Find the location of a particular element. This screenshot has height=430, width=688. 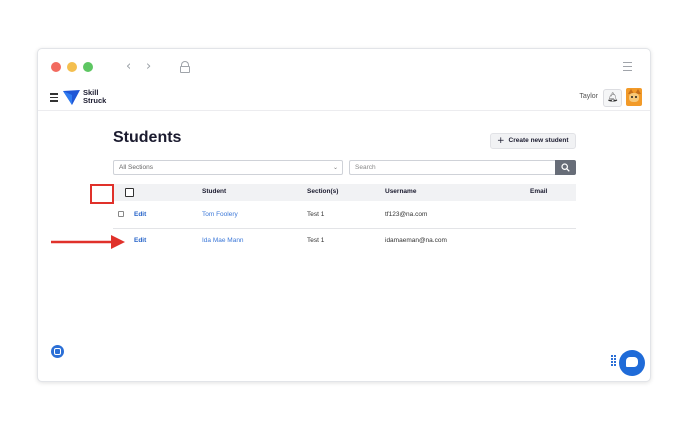

table-row: Edit Tom Foolery Test 1 tf123@na.com is located at coordinates (344, 216).